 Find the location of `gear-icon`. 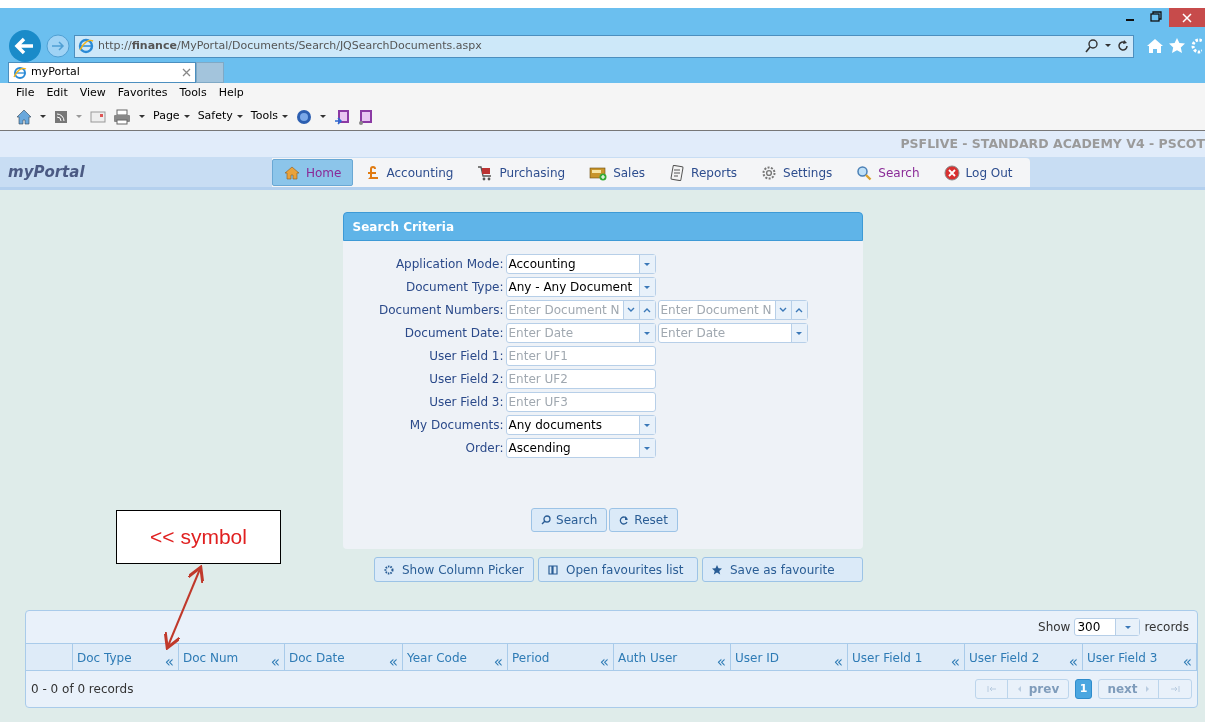

gear-icon is located at coordinates (769, 172).